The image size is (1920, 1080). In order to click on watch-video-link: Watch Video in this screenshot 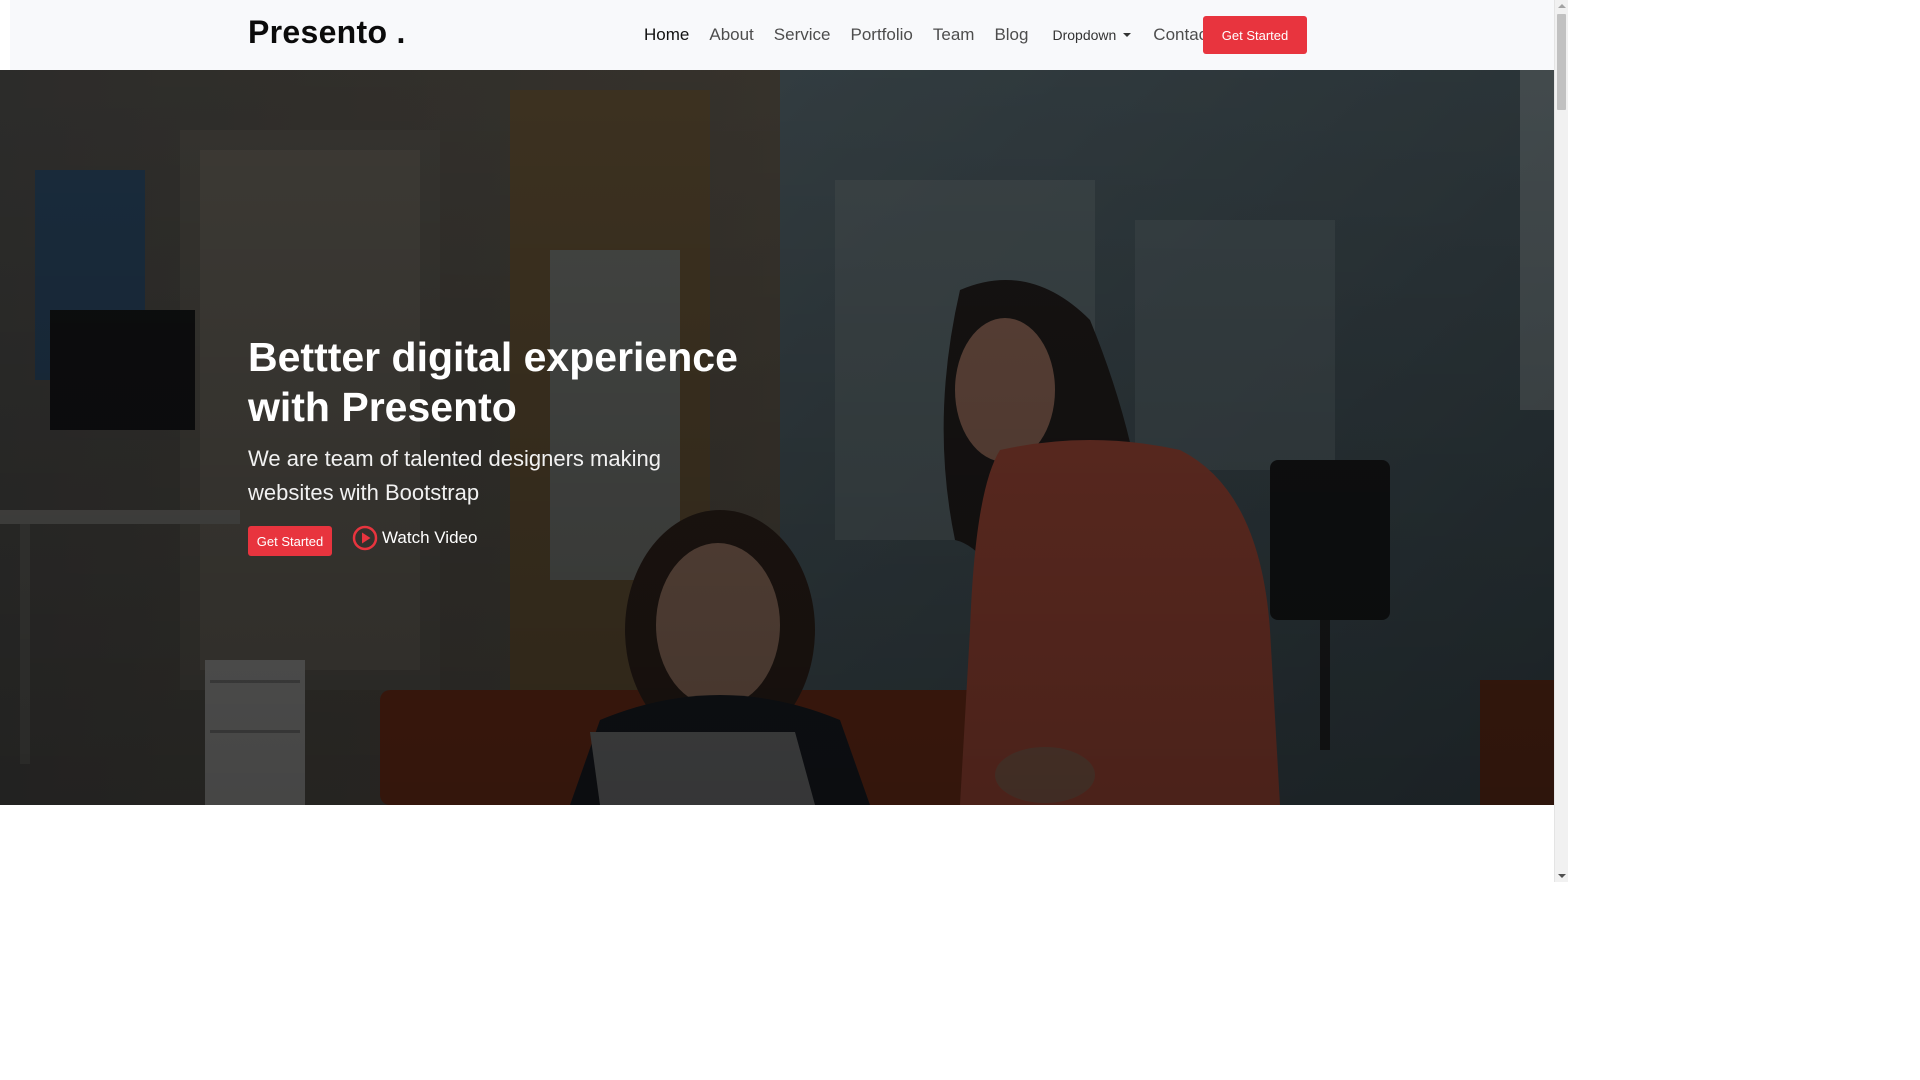, I will do `click(414, 538)`.